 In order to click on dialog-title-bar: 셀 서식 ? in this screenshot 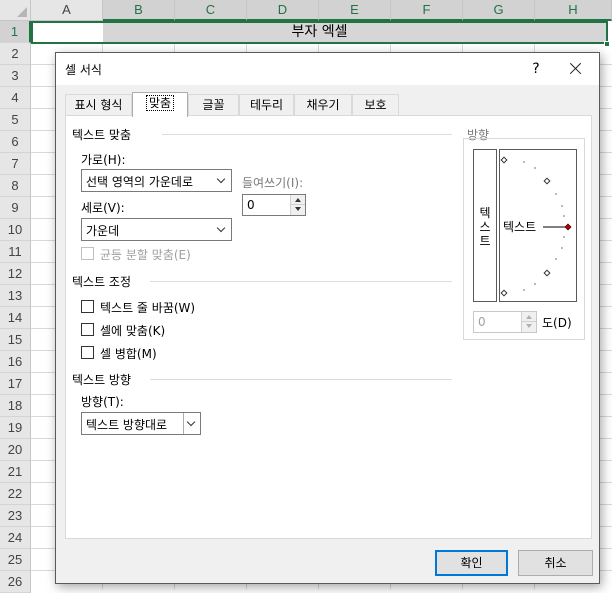, I will do `click(327, 69)`.